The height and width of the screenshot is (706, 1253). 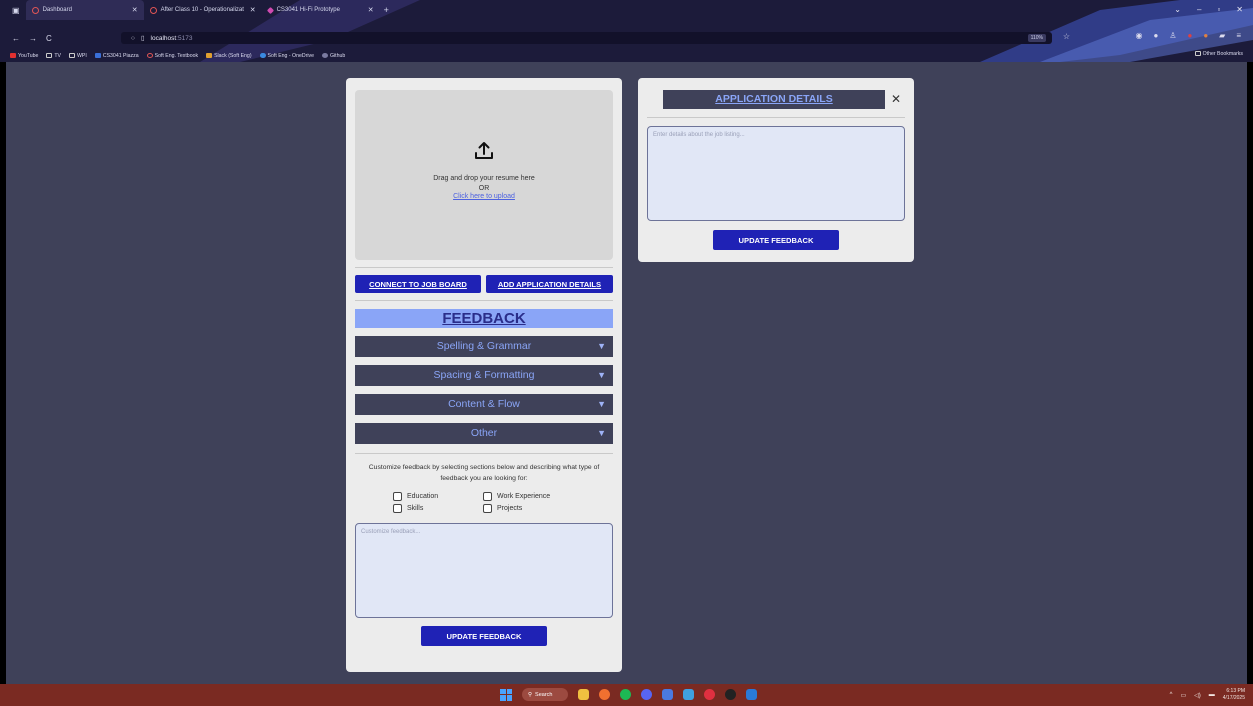 What do you see at coordinates (530, 694) in the screenshot?
I see `search-icon: ⚲` at bounding box center [530, 694].